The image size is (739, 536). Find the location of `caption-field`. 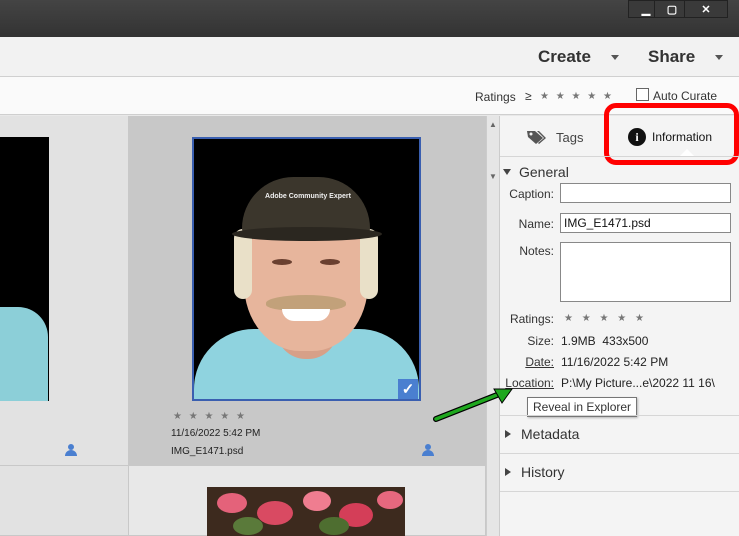

caption-field is located at coordinates (645, 193).